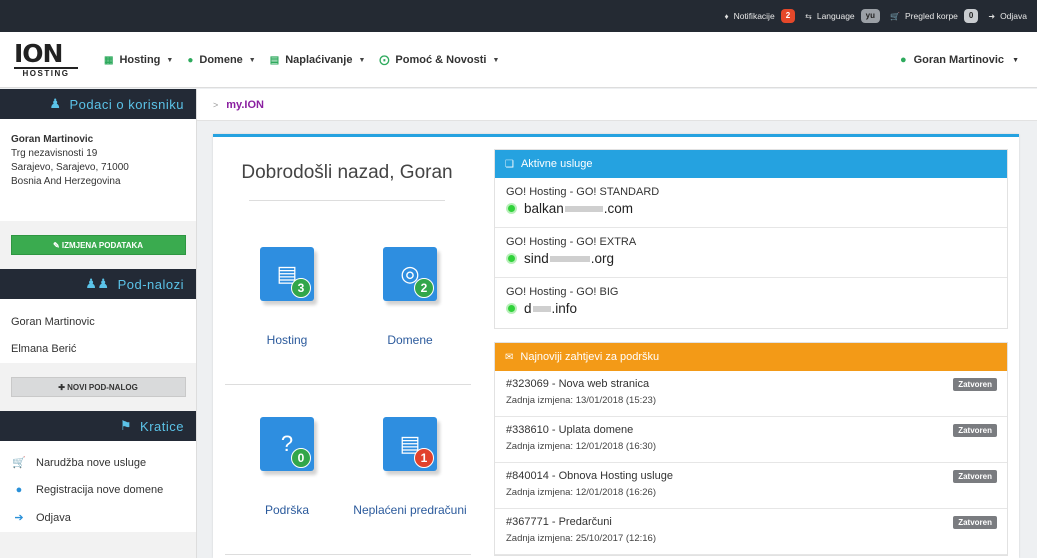 Image resolution: width=1037 pixels, height=558 pixels. Describe the element at coordinates (126, 104) in the screenshot. I see `user-info-title: Podaci o korisniku` at that location.